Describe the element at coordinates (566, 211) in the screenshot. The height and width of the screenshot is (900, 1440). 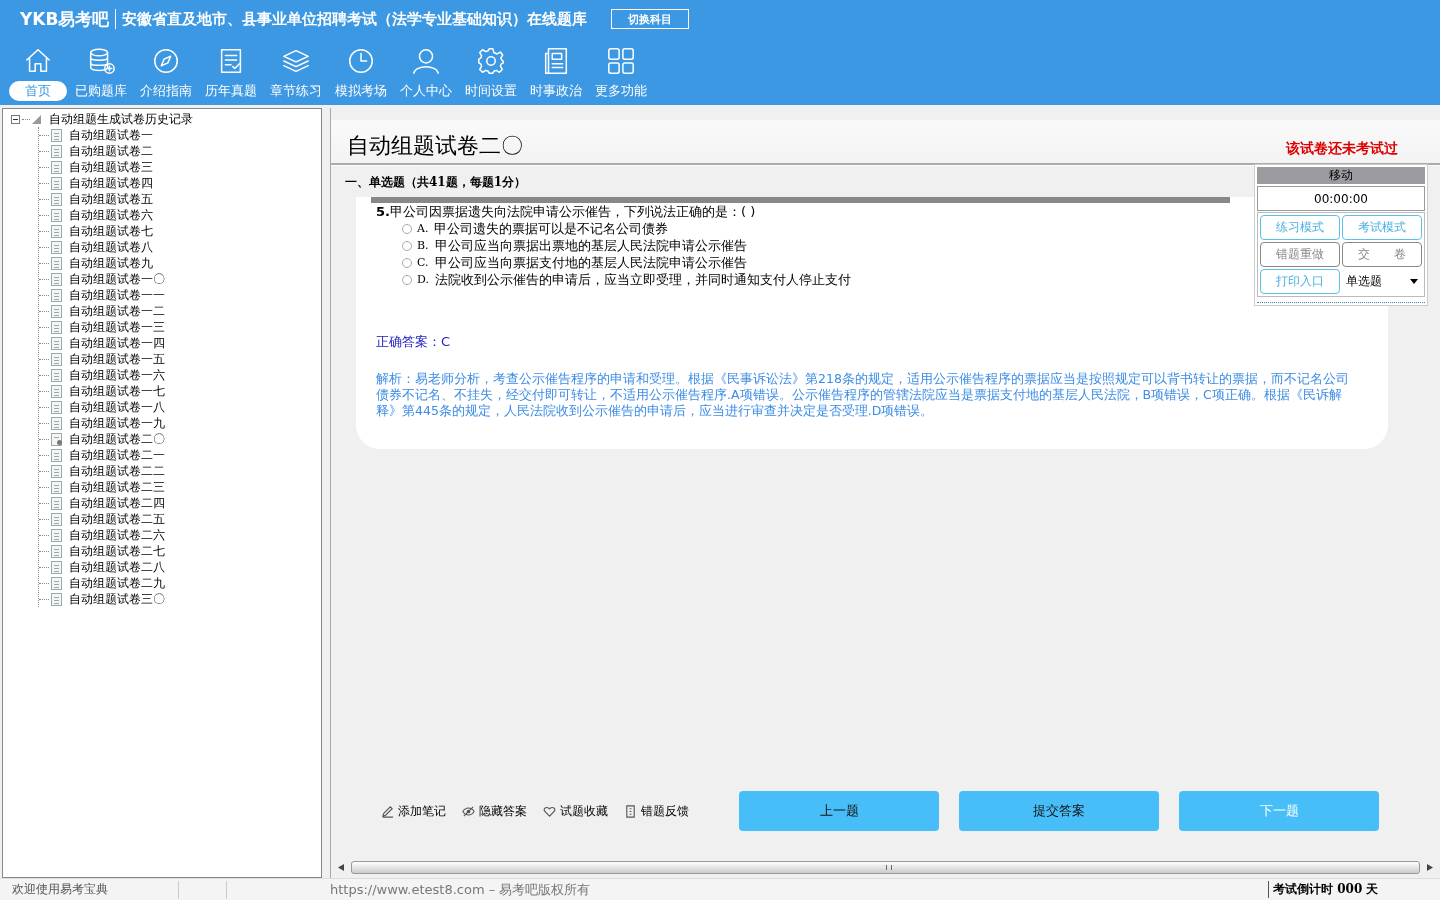
I see `question-text: 5.甲公司因票据遗失向法院申请公示催告，下列说法正确的是：( )` at that location.